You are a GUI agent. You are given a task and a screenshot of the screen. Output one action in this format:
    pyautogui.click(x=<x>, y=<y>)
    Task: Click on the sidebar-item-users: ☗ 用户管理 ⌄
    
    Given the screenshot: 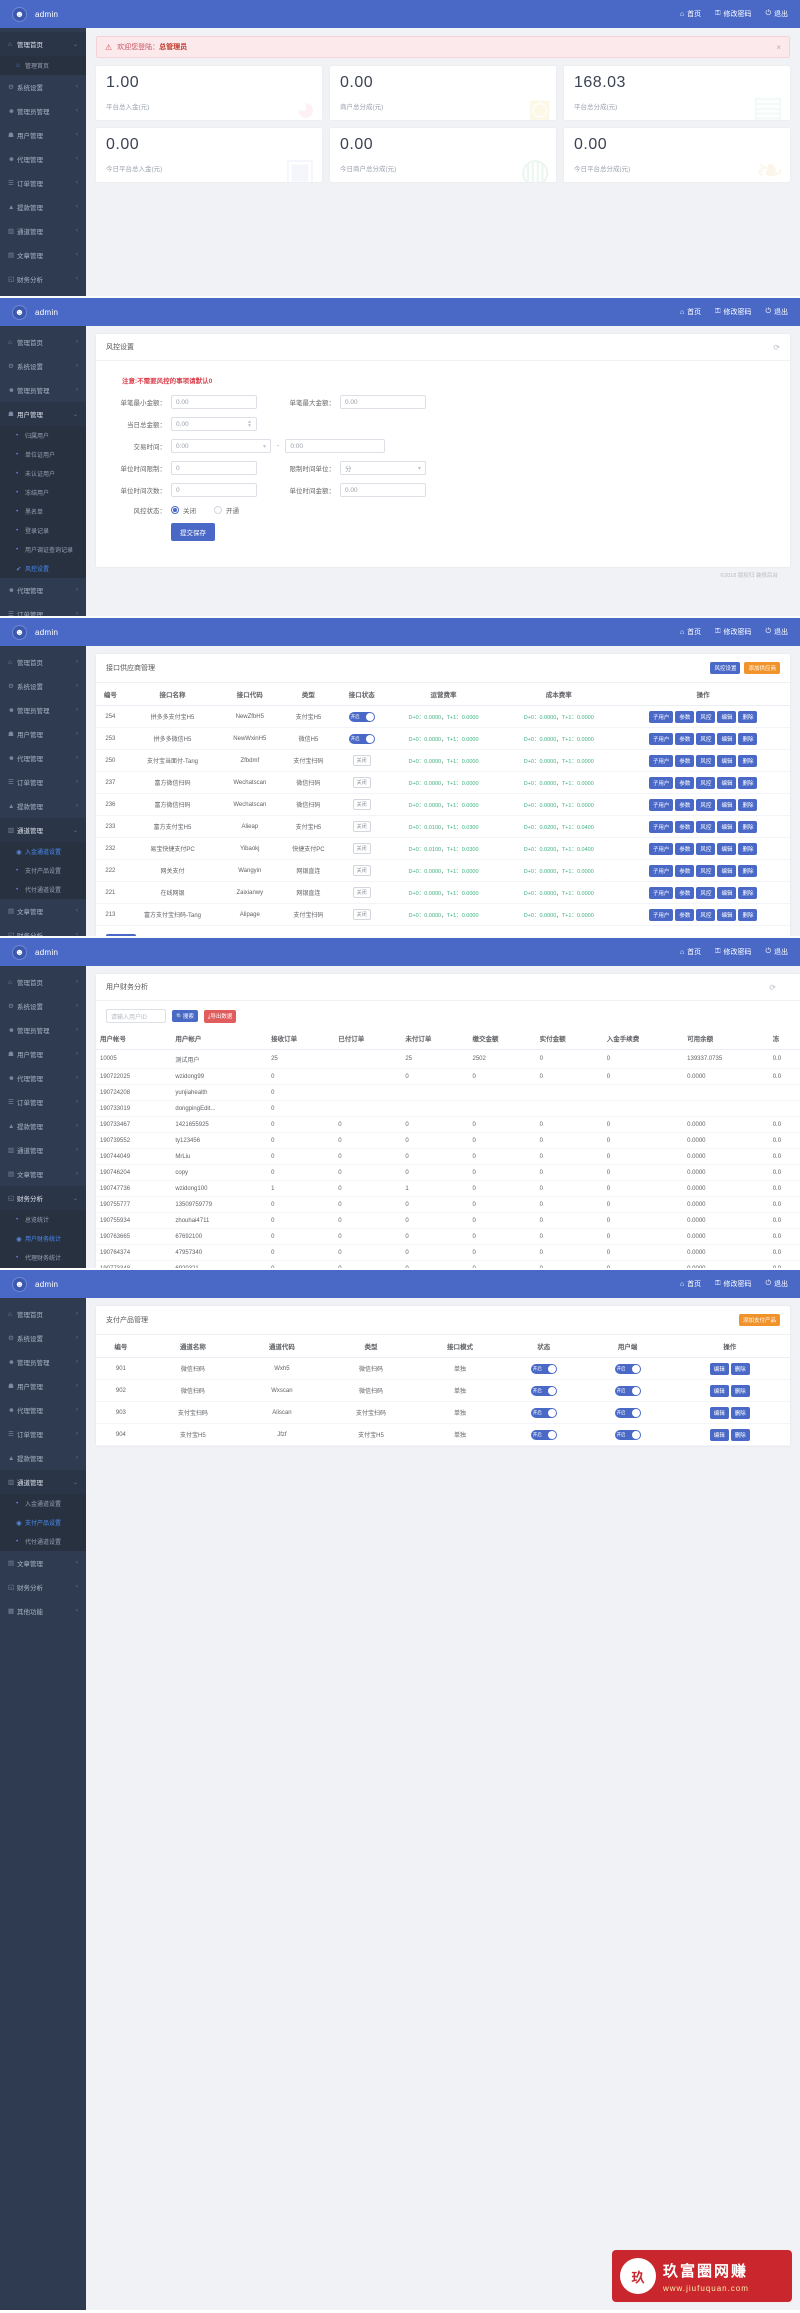 What is the action you would take?
    pyautogui.click(x=43, y=414)
    